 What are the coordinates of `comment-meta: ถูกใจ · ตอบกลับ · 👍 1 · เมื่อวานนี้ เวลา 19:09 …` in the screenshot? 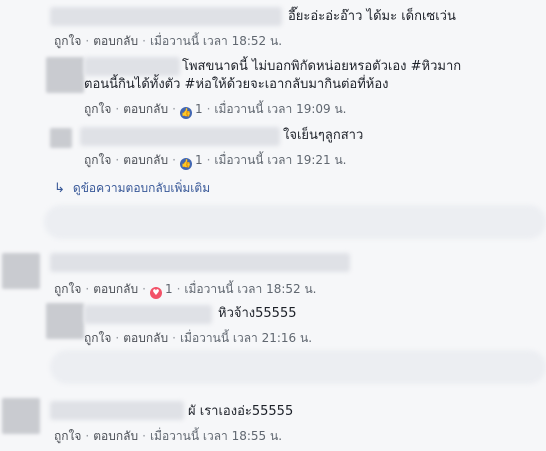 It's located at (215, 110).